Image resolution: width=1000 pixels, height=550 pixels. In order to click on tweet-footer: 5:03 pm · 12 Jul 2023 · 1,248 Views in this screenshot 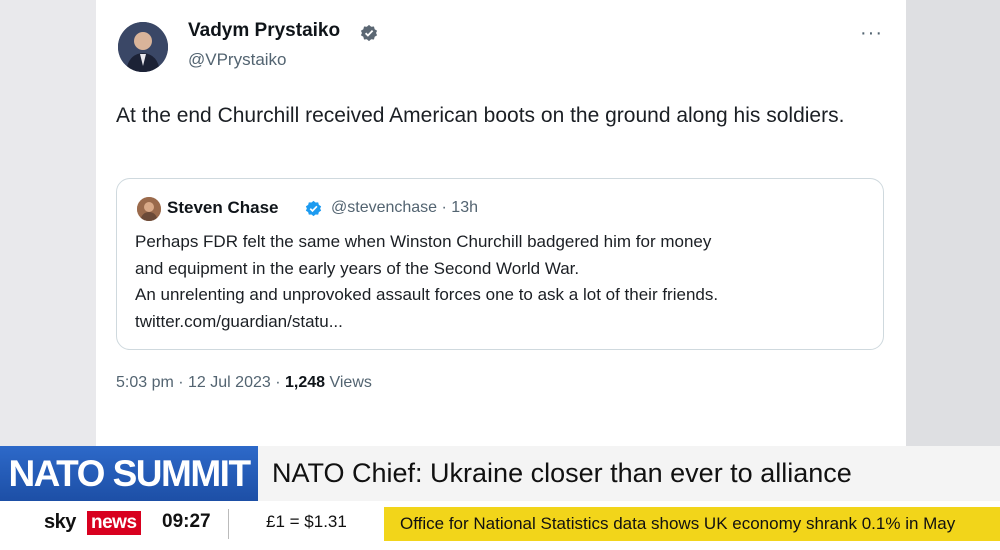, I will do `click(244, 383)`.